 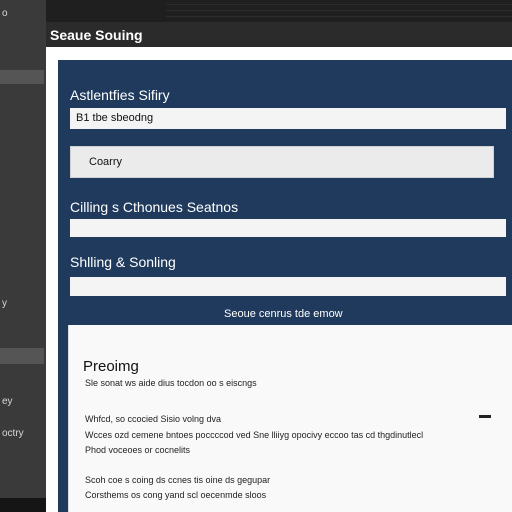 I want to click on card-text-line: Phod voceoes or cocnelits, so click(x=138, y=450).